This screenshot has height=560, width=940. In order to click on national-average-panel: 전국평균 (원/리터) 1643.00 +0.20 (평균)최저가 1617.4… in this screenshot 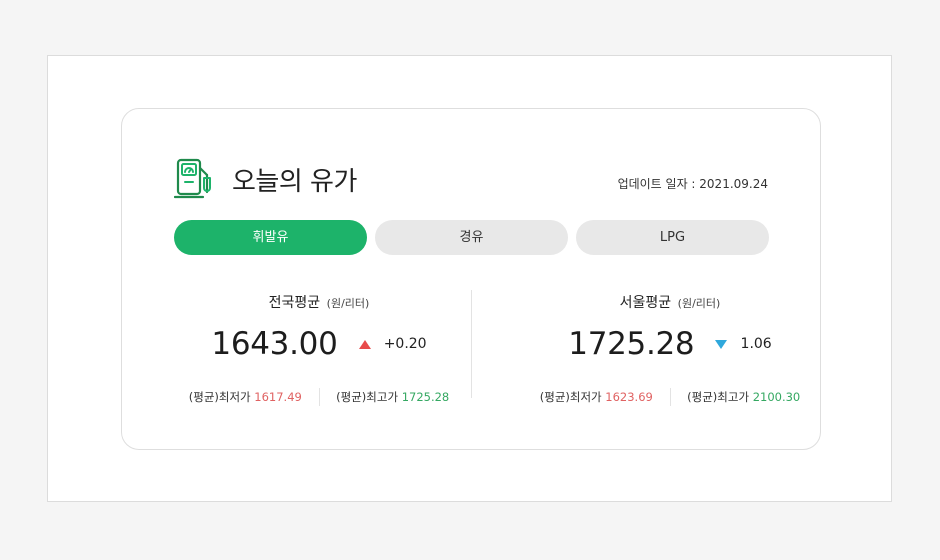, I will do `click(319, 349)`.